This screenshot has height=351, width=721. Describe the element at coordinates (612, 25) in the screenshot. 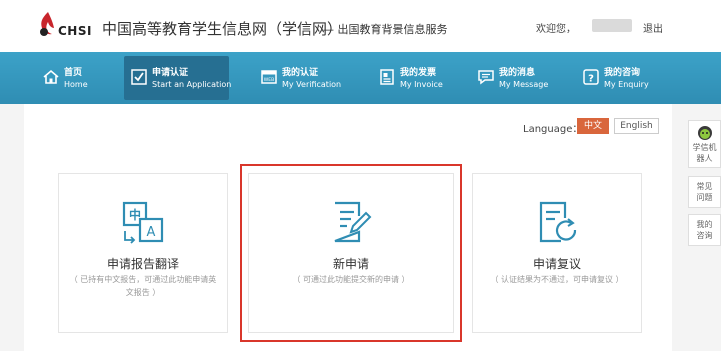

I see `username-redacted` at that location.